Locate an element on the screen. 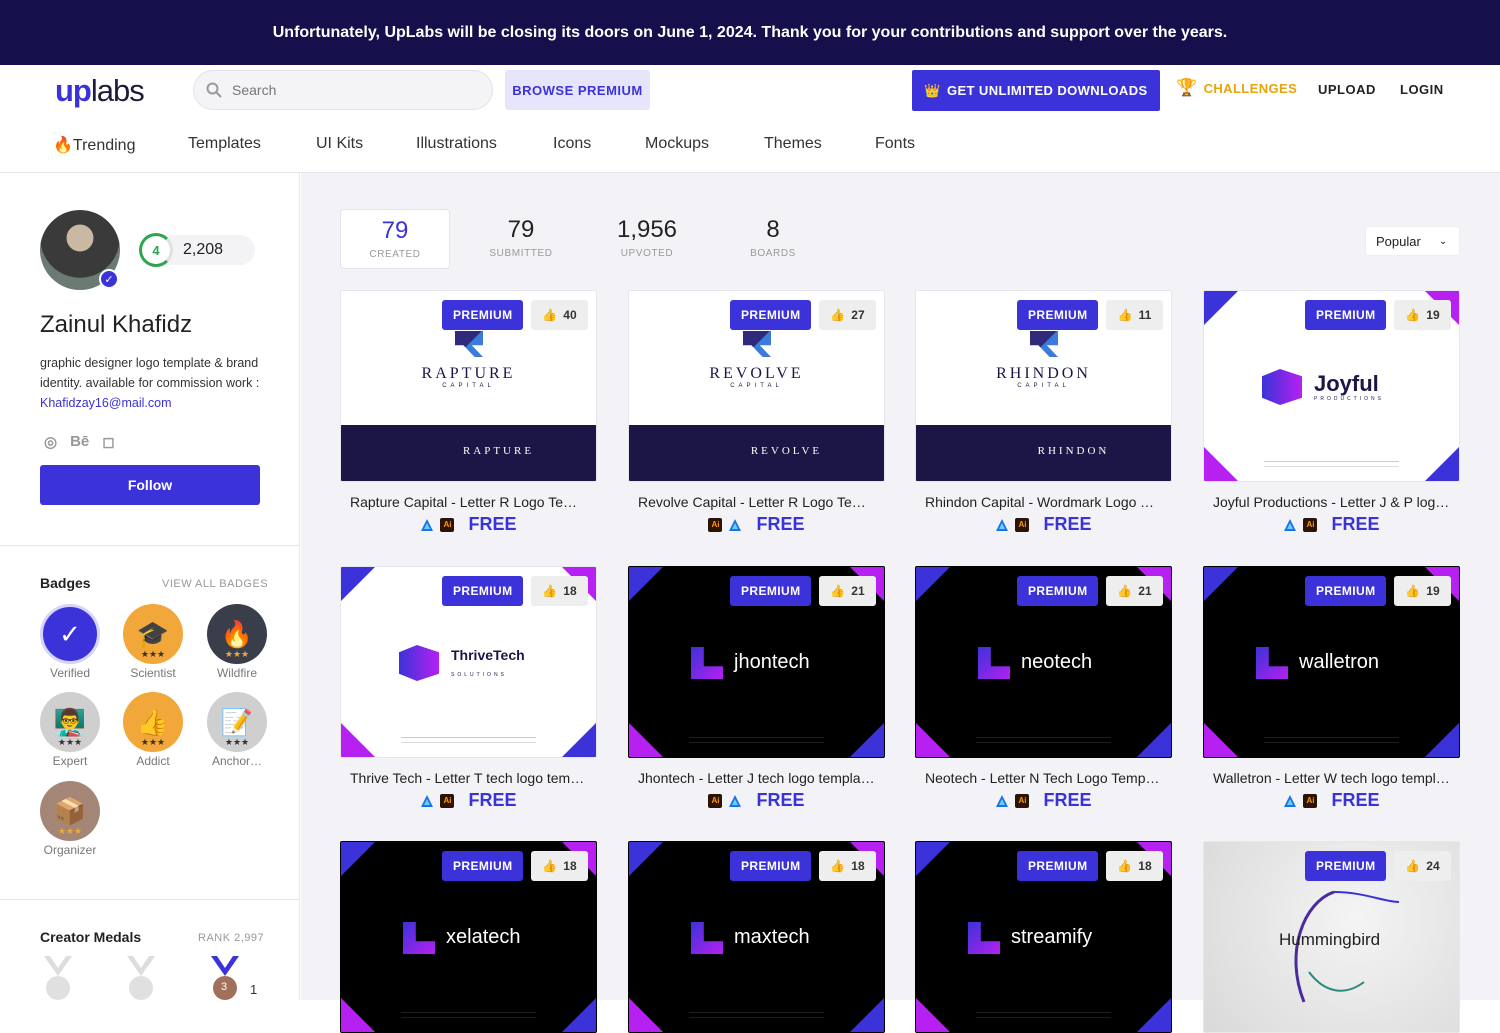  shot-thumbnail: streamify PREMIUM 👍 18 is located at coordinates (1043, 937).